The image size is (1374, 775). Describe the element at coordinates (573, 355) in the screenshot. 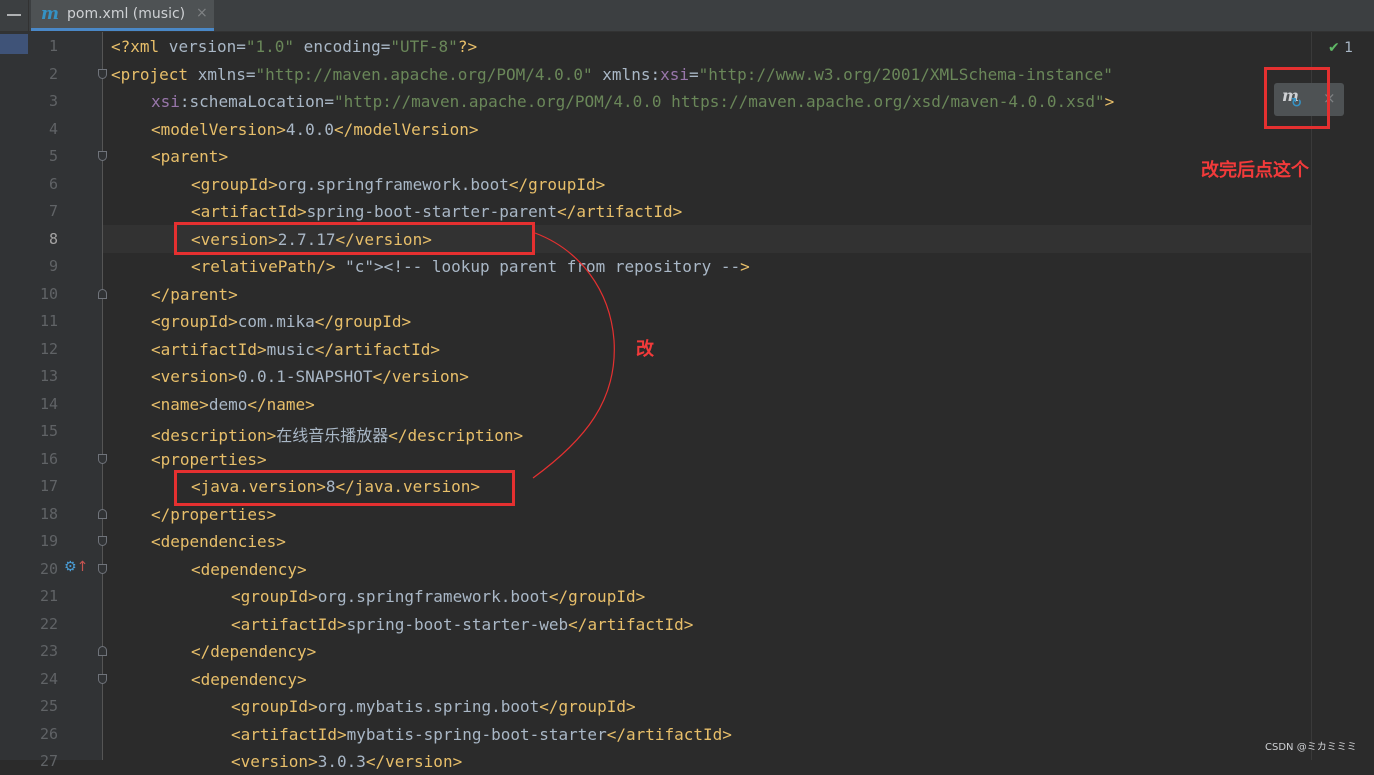

I see `annotation-arrow-curve` at that location.